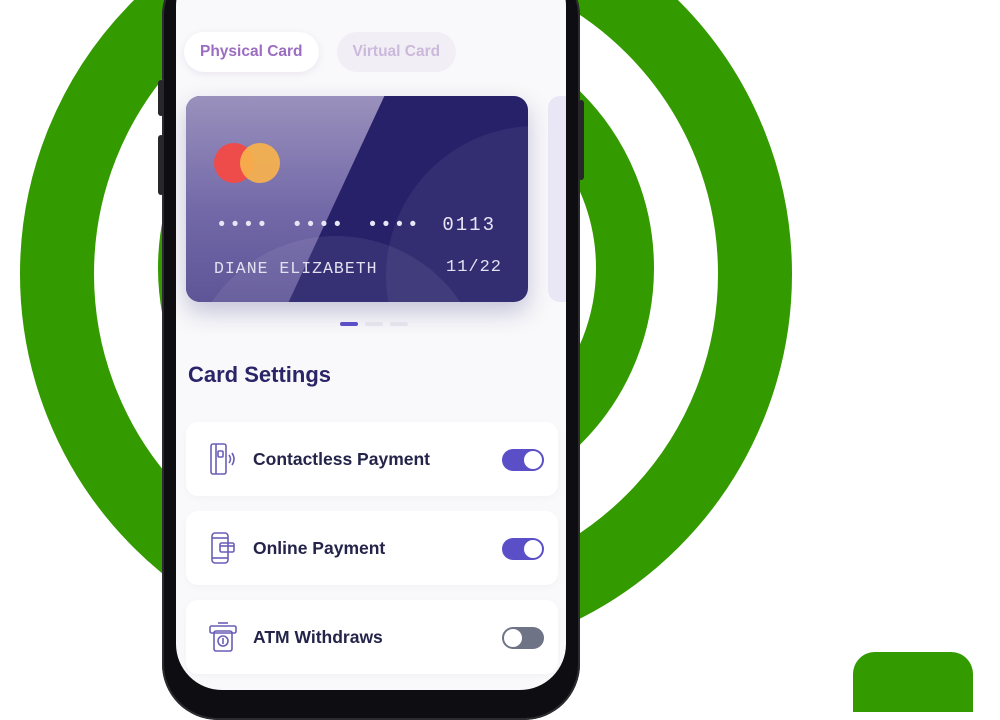  What do you see at coordinates (260, 374) in the screenshot?
I see `section-title: Card Settings` at bounding box center [260, 374].